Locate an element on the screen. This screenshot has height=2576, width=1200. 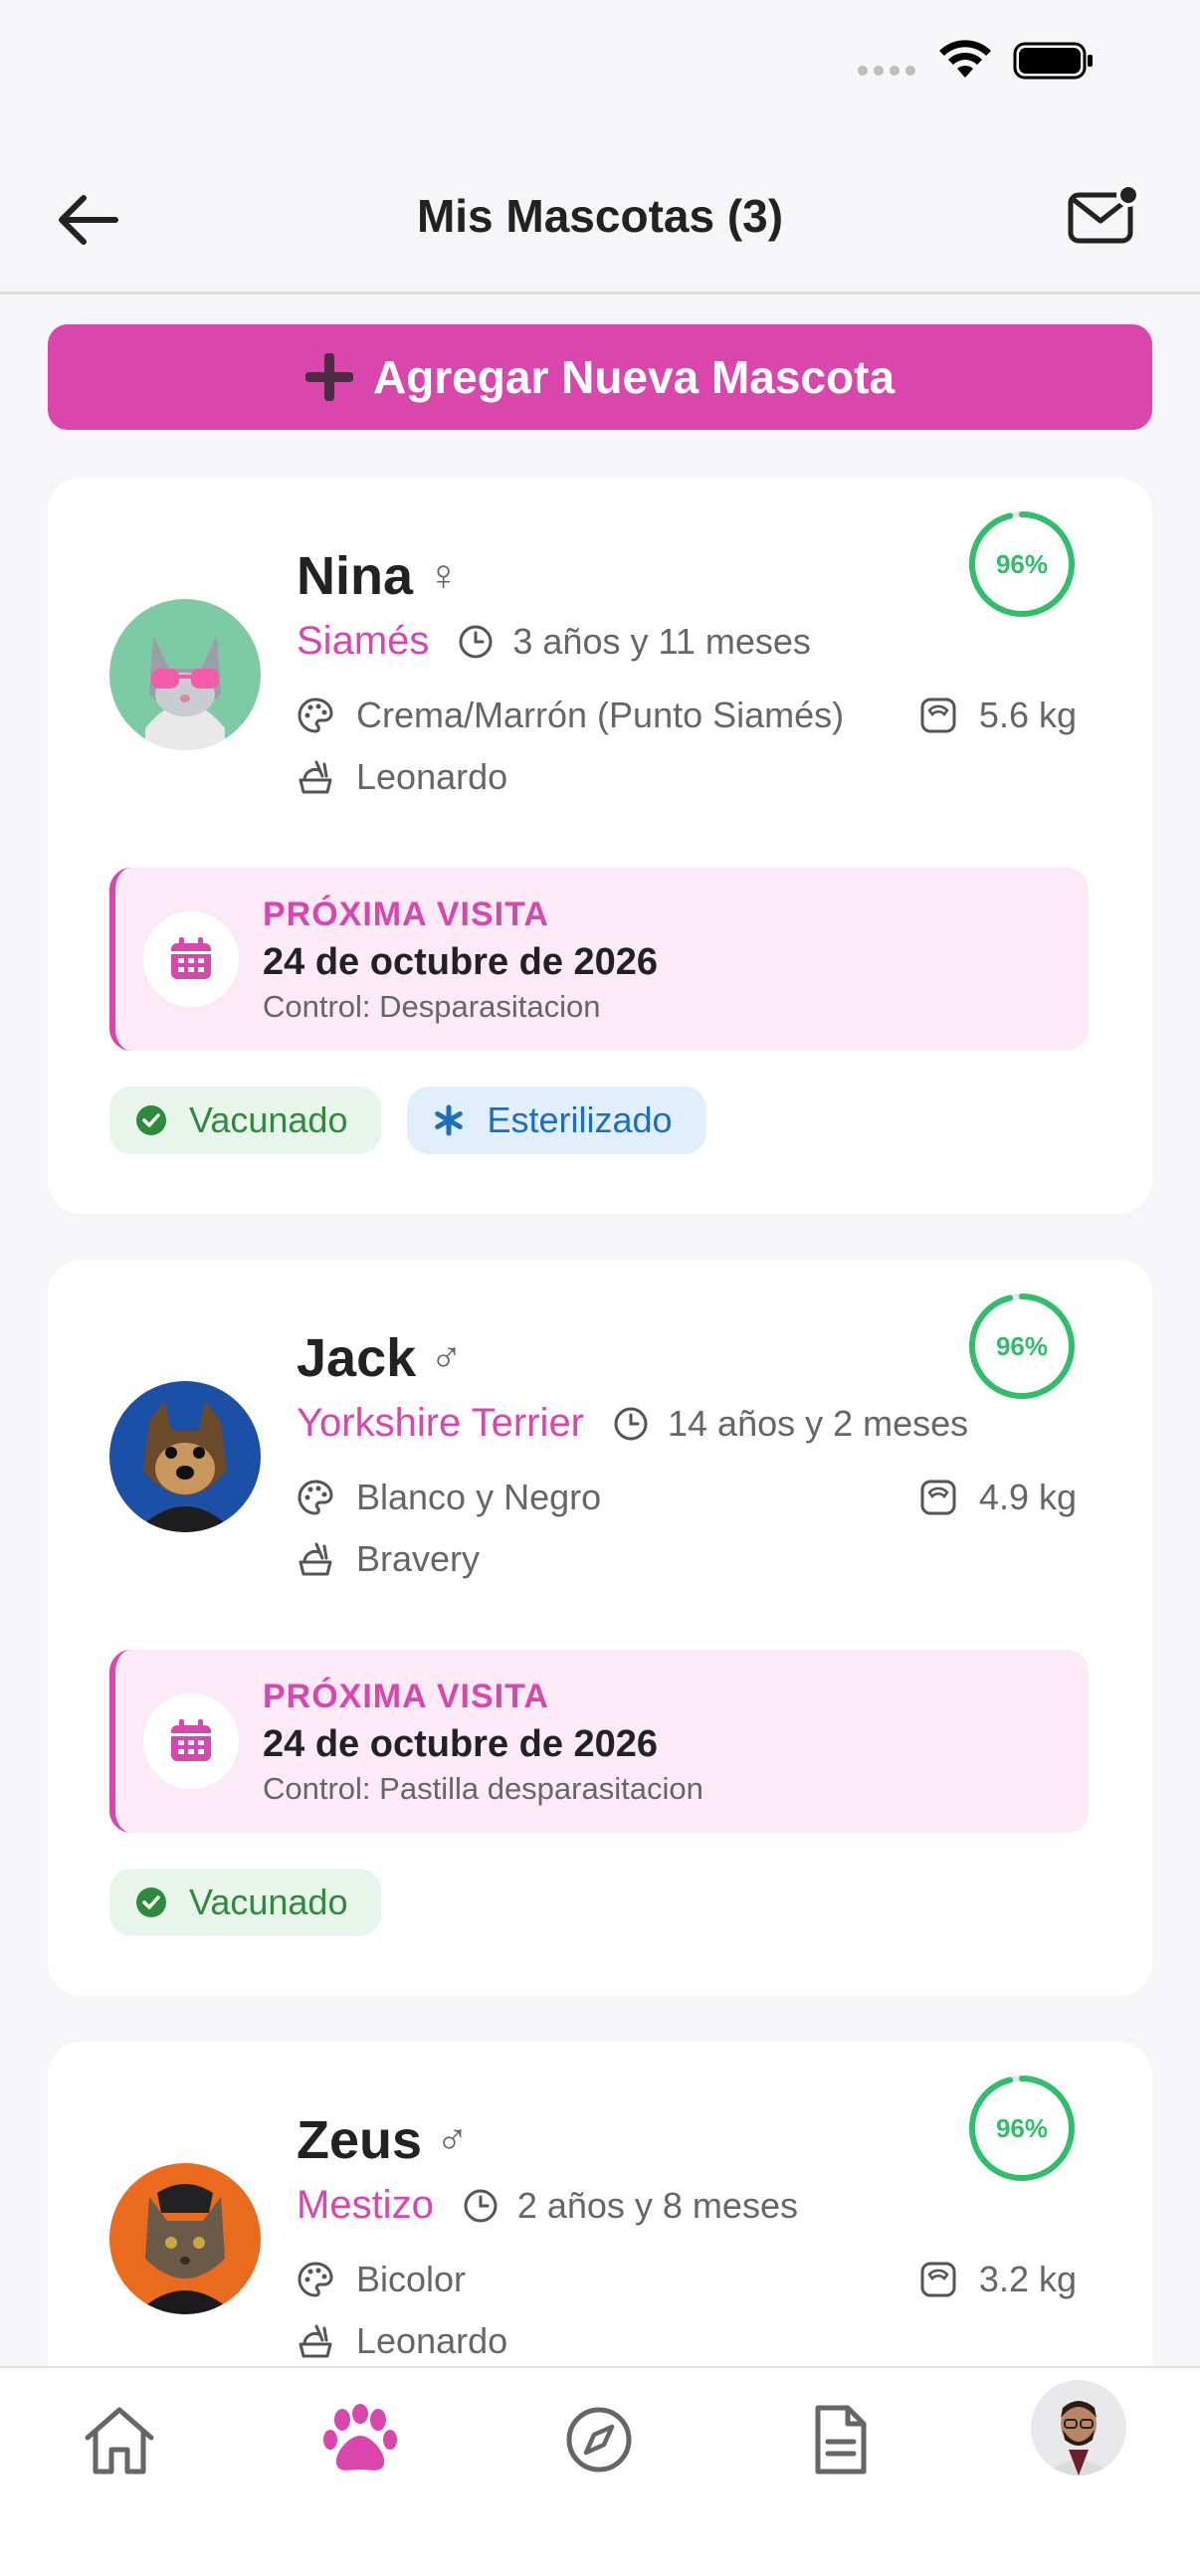
bottom-nav is located at coordinates (600, 2471).